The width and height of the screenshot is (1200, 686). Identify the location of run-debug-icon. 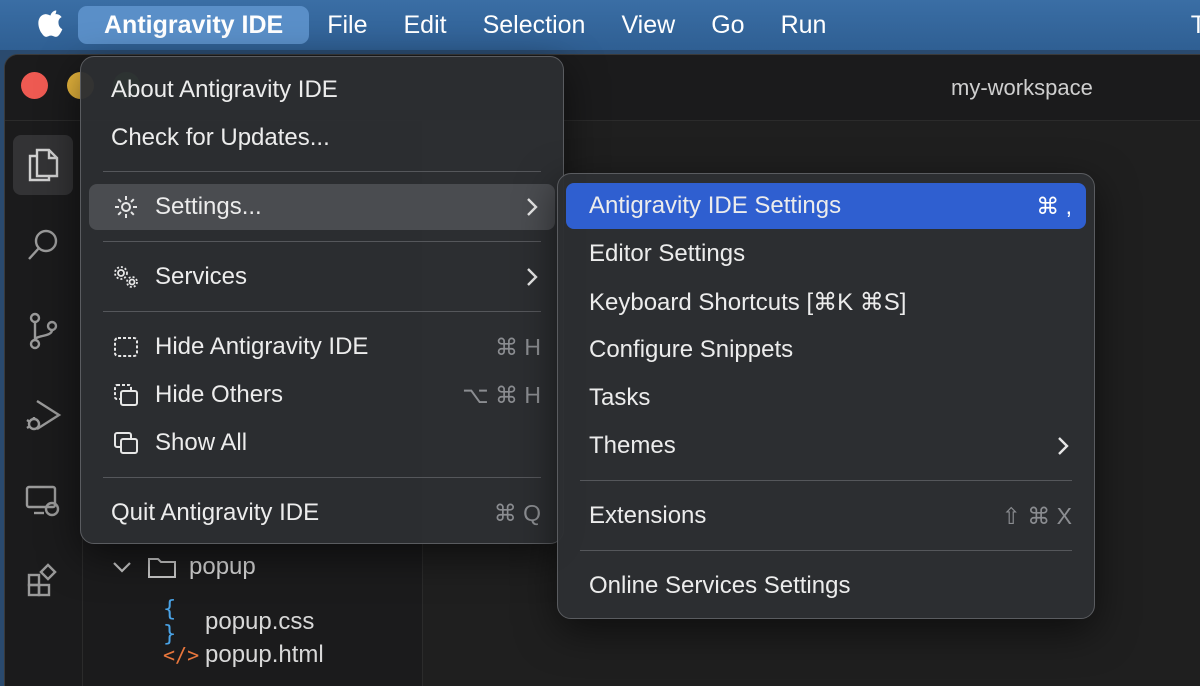
(44, 415).